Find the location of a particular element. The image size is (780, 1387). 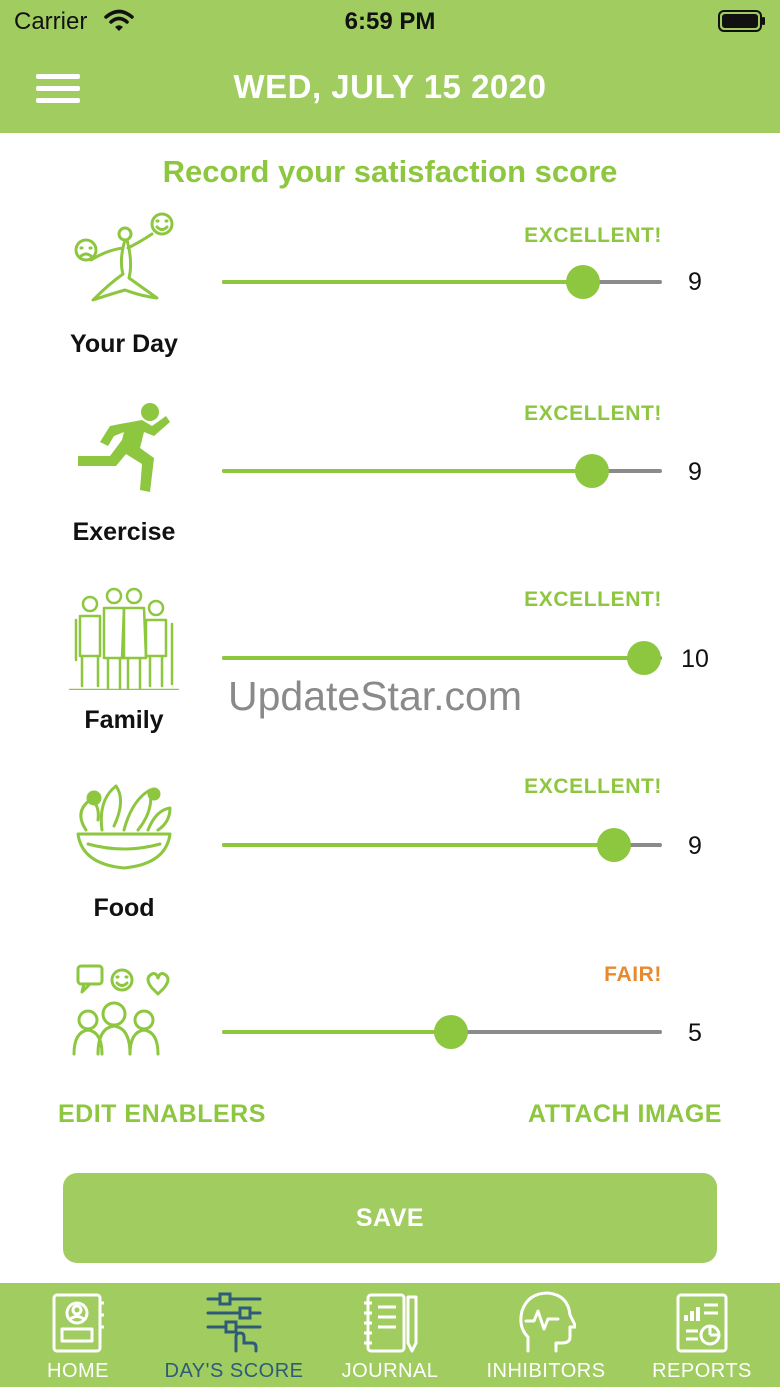

family-icon is located at coordinates (124, 638).